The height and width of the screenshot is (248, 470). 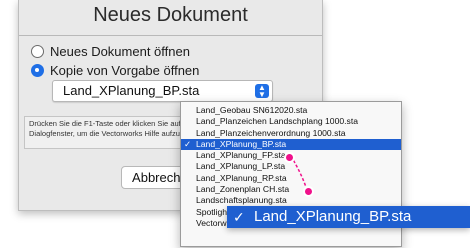 I want to click on title-divider, so click(x=170, y=35).